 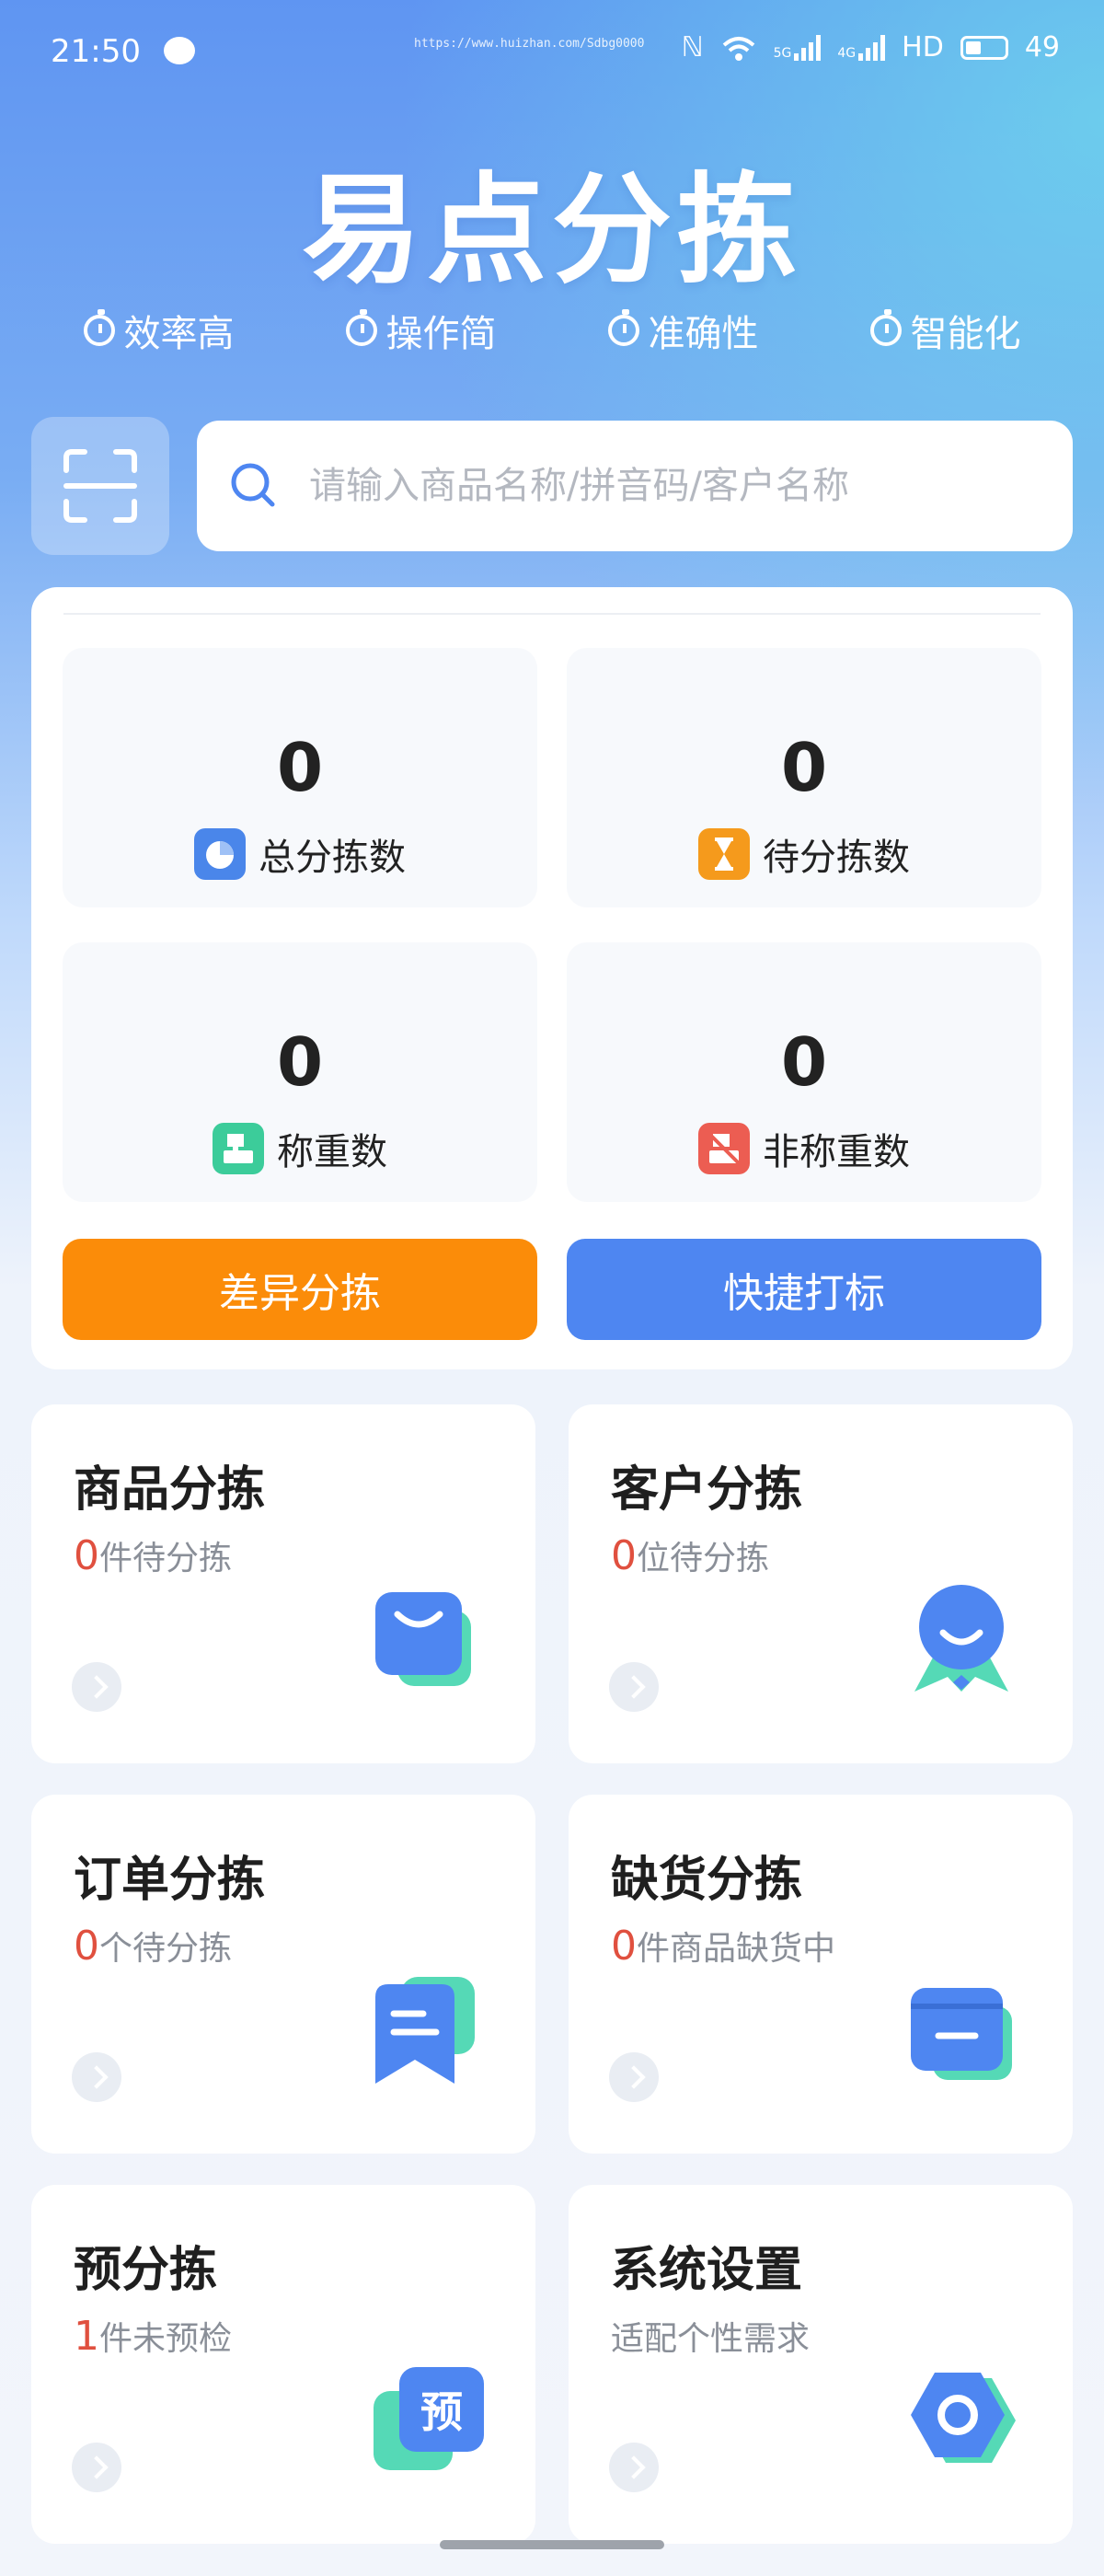 What do you see at coordinates (300, 1289) in the screenshot?
I see `diff-sort-button: 差异分拣` at bounding box center [300, 1289].